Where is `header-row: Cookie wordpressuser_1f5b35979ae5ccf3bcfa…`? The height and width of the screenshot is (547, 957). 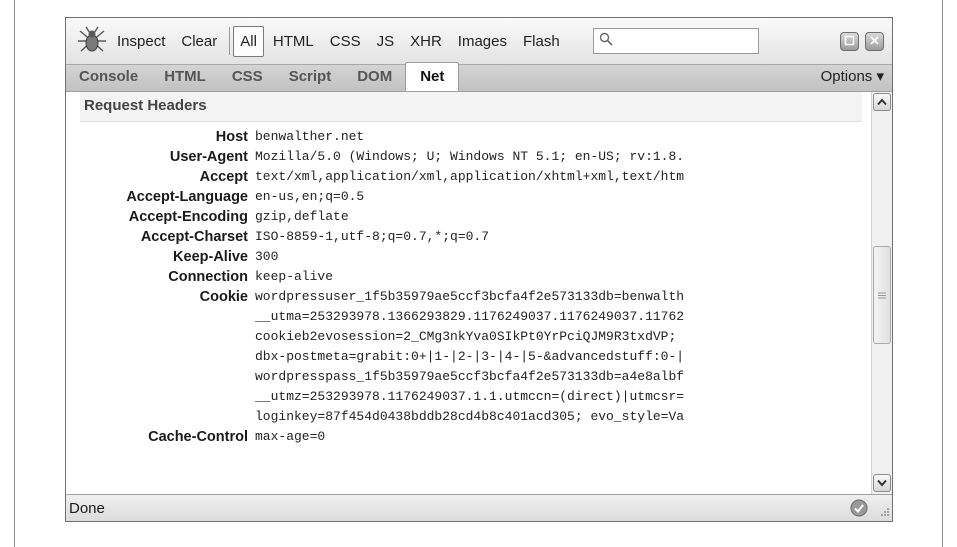 header-row: Cookie wordpressuser_1f5b35979ae5ccf3bcfa… is located at coordinates (471, 297).